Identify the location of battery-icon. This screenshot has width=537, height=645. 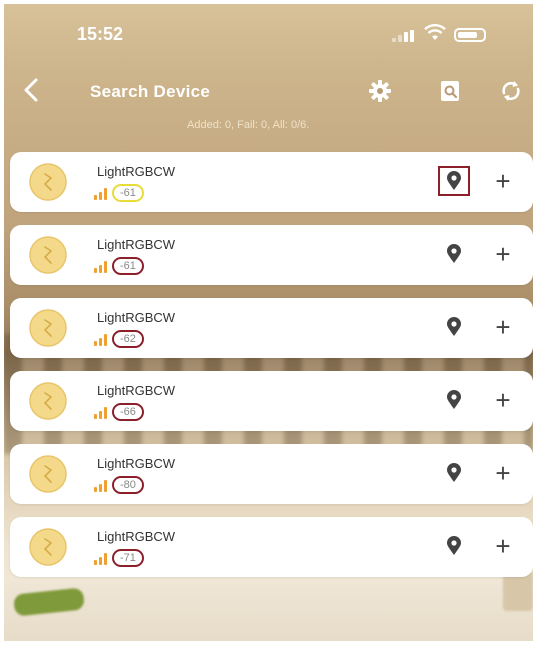
(470, 35).